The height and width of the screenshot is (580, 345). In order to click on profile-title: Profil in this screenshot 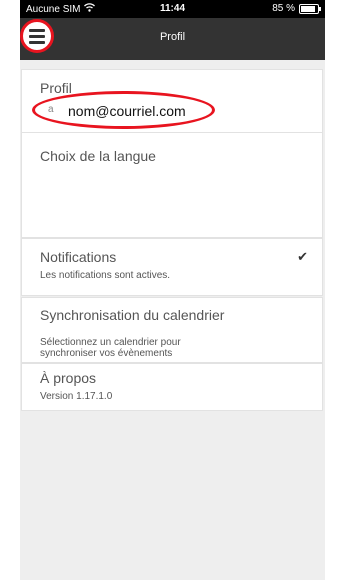, I will do `click(56, 88)`.